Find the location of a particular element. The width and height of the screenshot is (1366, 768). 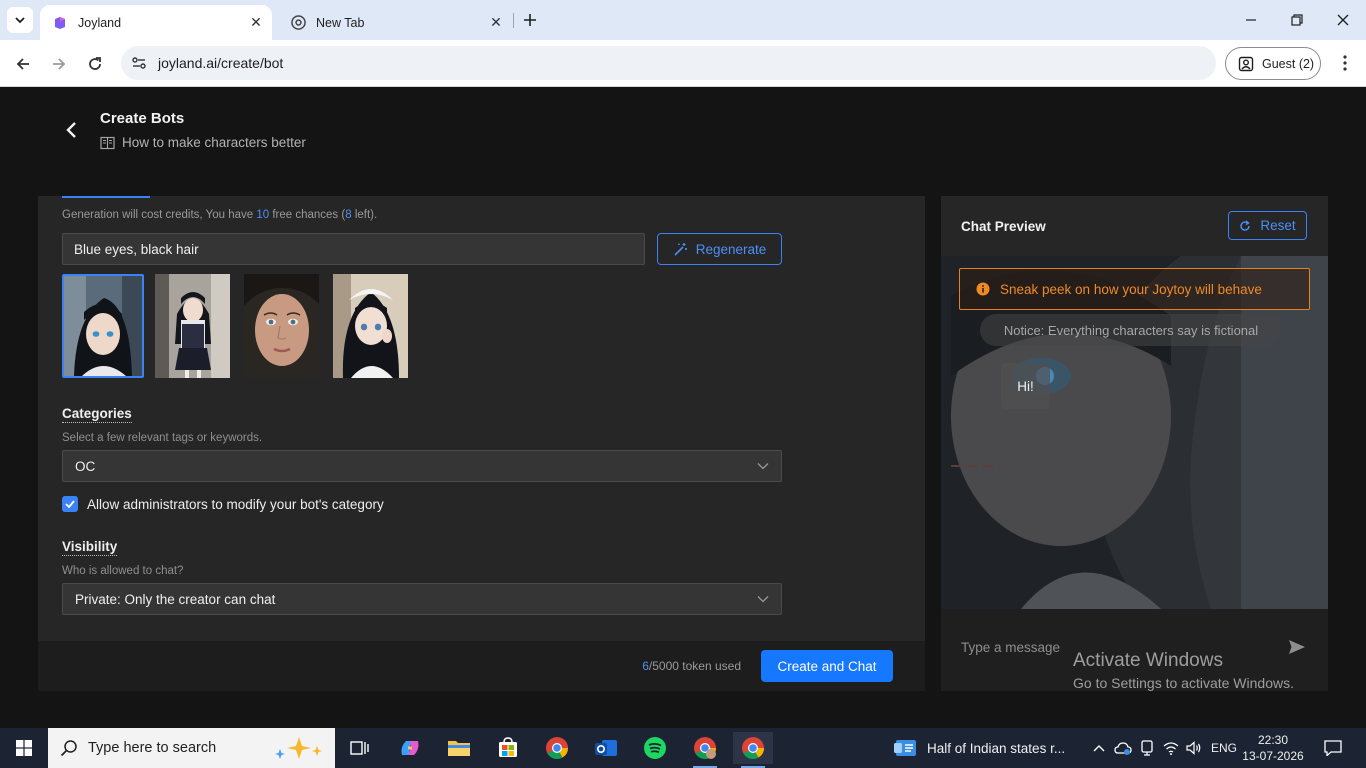

folder-icon is located at coordinates (459, 748).